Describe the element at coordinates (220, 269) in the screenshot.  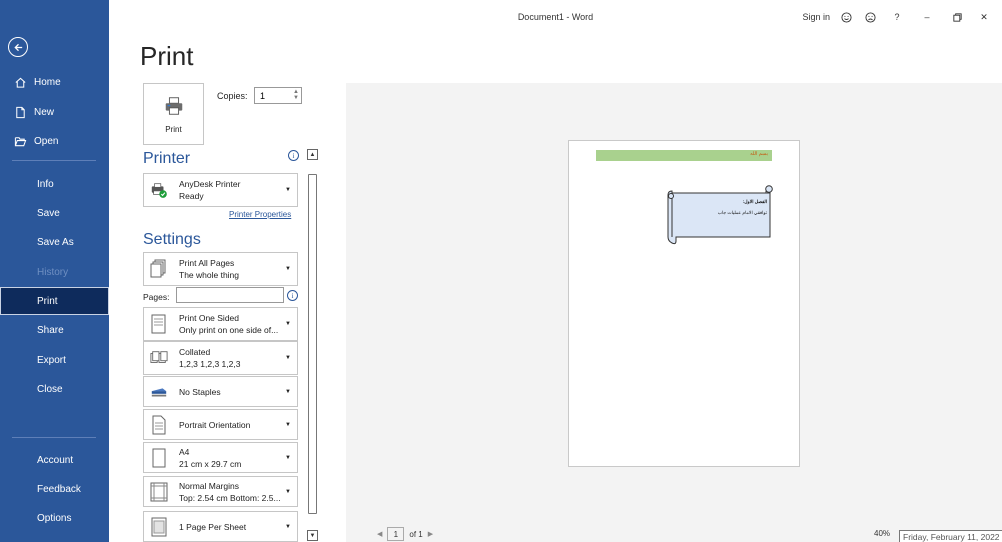
I see `print-range-dropdown: Print All Pages The whole thing ▼` at that location.